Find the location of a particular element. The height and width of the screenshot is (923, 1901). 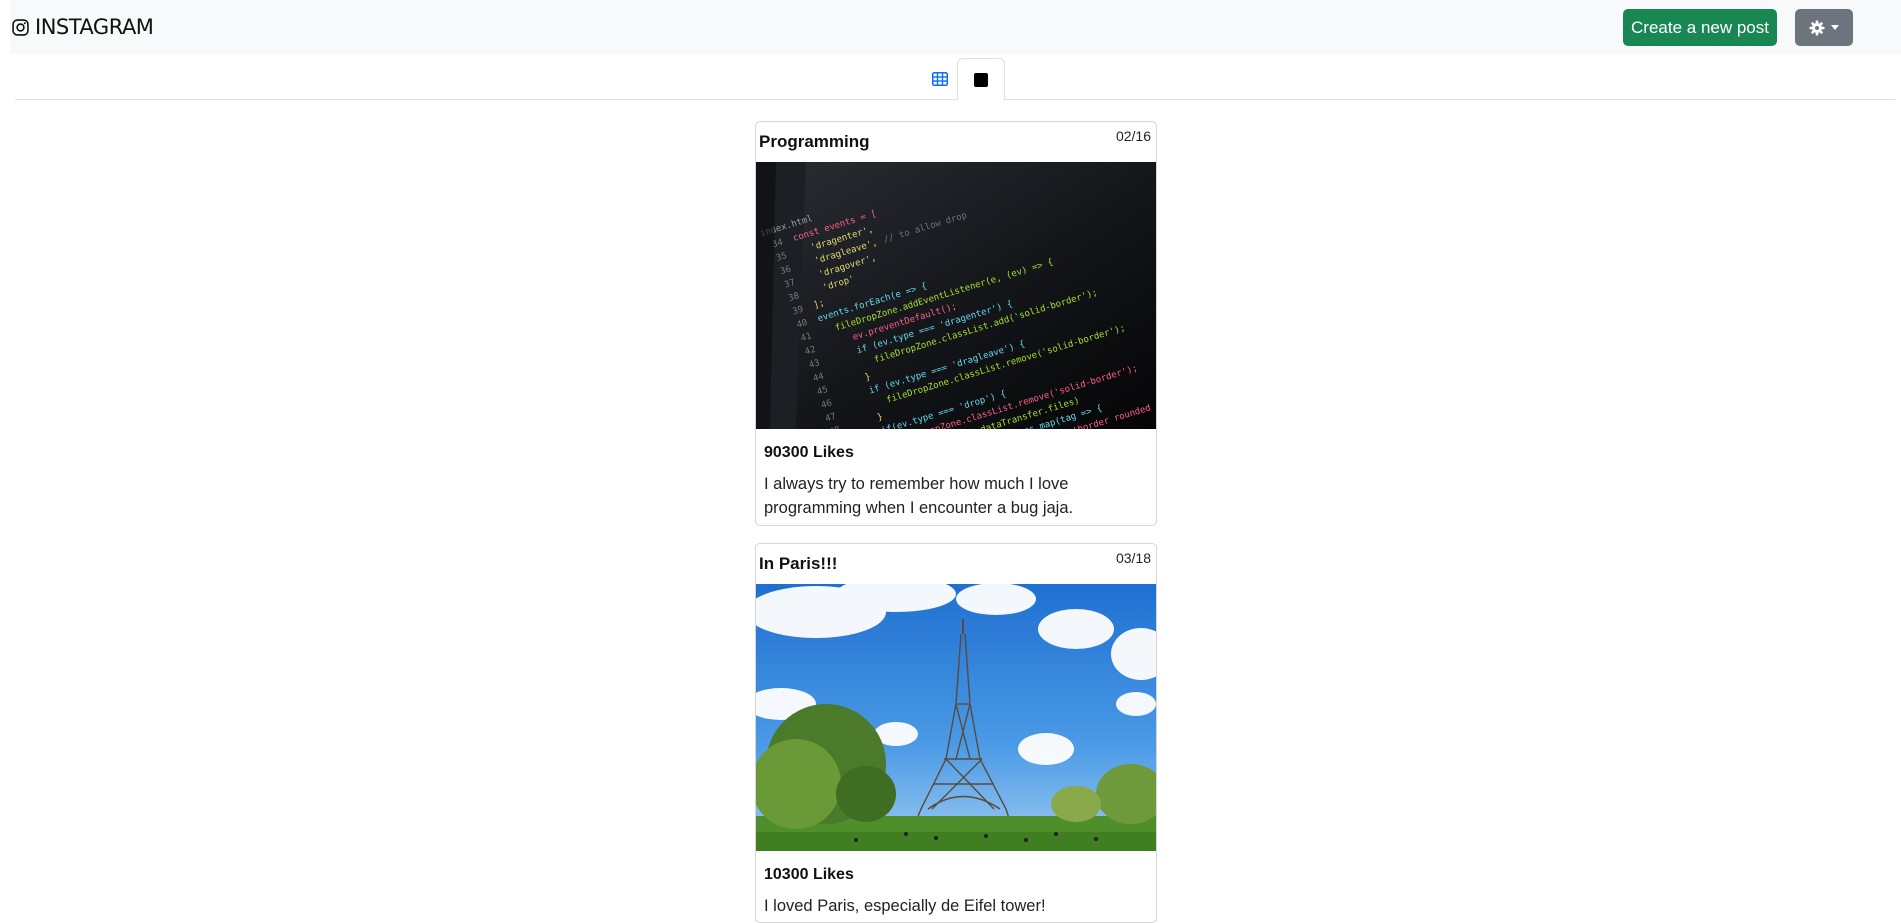

navbar: INSTAGRAM Create a new post is located at coordinates (955, 27).